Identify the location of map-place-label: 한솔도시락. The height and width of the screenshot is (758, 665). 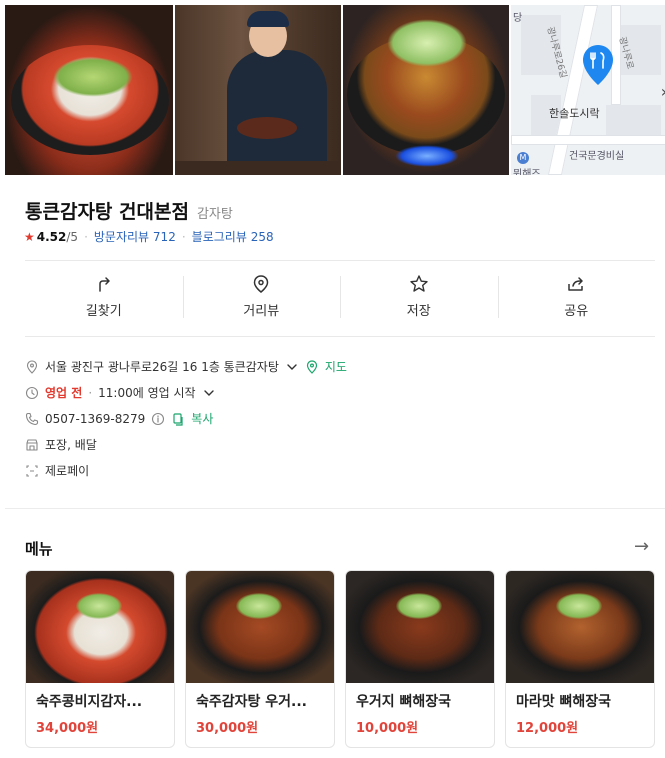
(574, 113).